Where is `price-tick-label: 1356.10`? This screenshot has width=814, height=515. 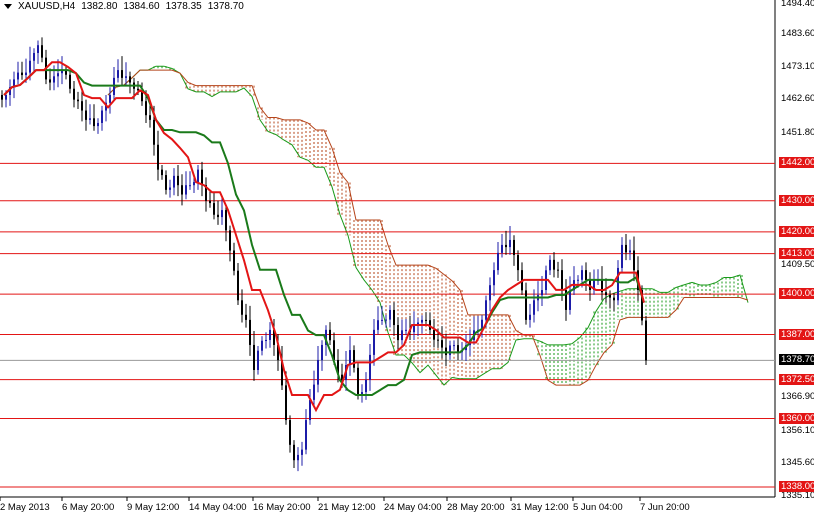
price-tick-label: 1356.10 is located at coordinates (797, 430).